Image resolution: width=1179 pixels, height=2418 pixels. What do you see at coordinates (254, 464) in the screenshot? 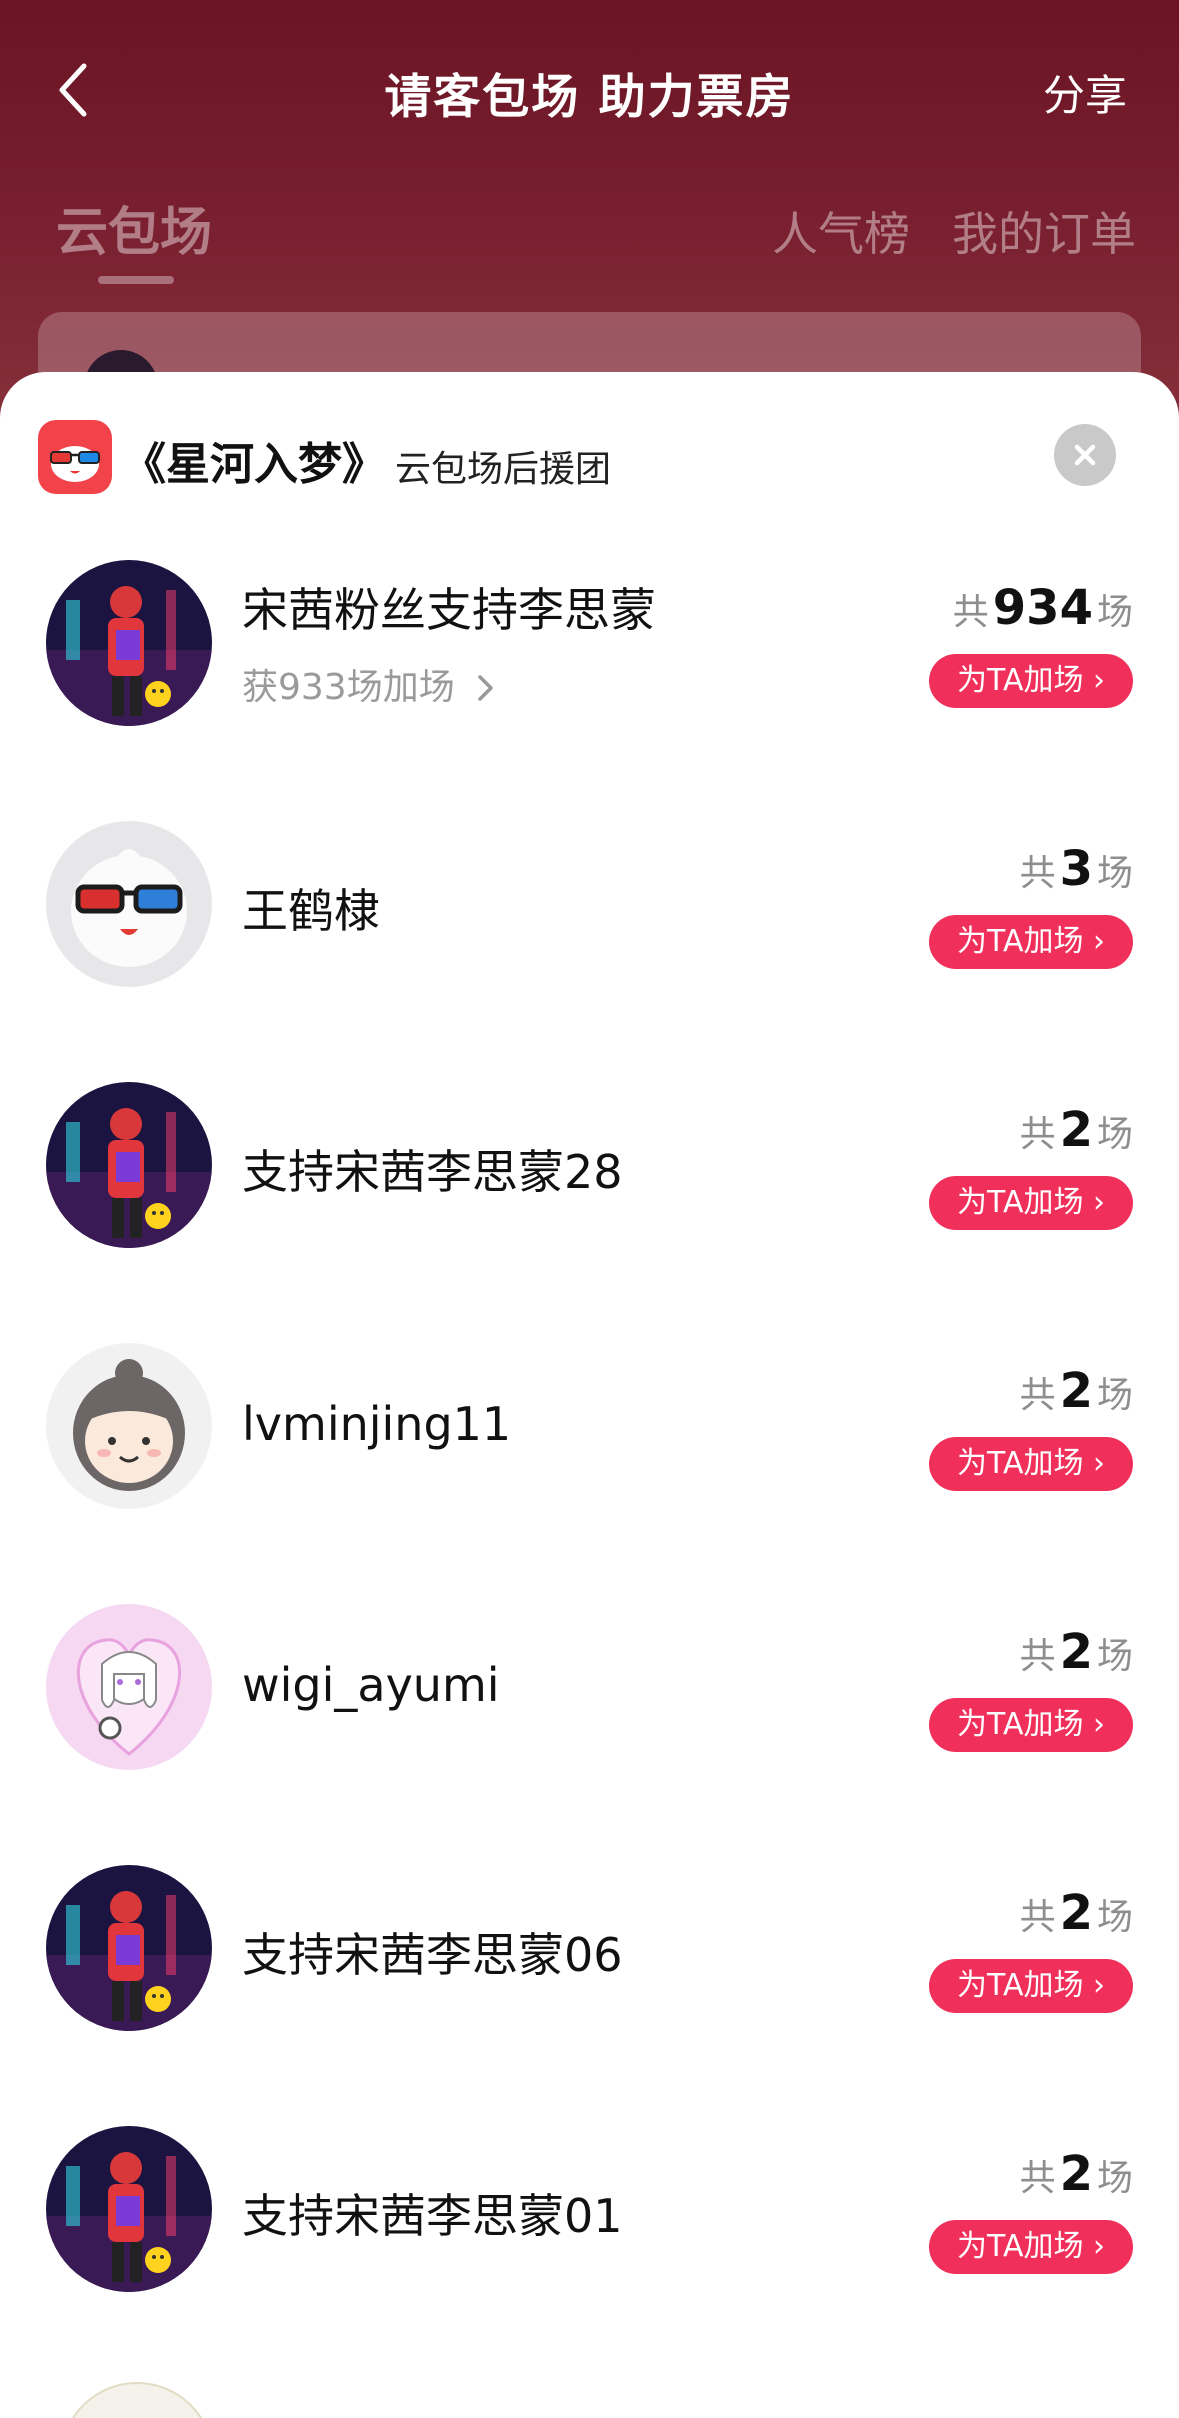
I see `movie-title: 《星河入梦》` at bounding box center [254, 464].